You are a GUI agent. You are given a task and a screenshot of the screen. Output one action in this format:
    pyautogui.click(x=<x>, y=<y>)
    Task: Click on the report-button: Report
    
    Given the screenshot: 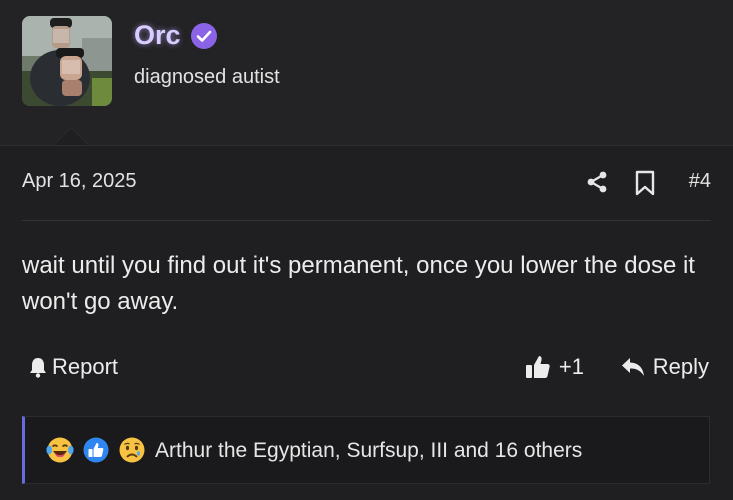 What is the action you would take?
    pyautogui.click(x=73, y=367)
    